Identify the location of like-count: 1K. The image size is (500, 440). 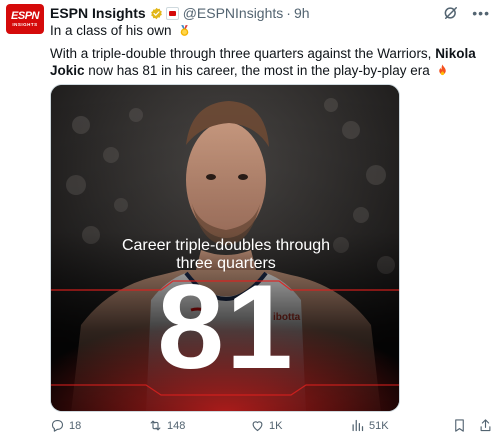
(276, 425).